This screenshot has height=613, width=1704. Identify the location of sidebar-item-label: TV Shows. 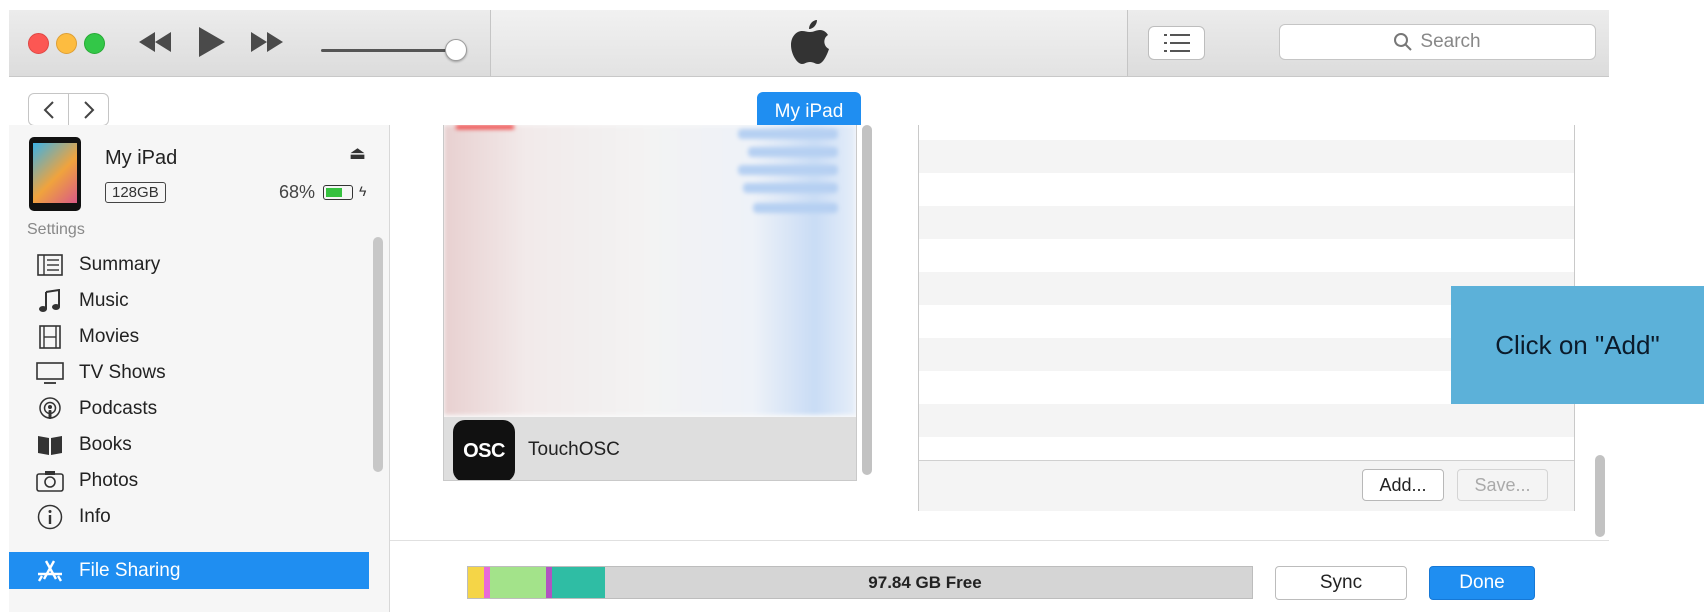
(122, 372).